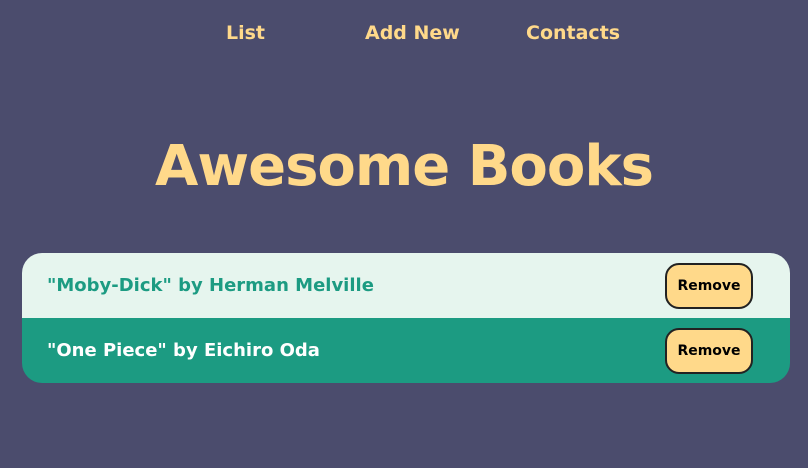 This screenshot has width=808, height=468. What do you see at coordinates (210, 285) in the screenshot?
I see `book-title-author: "Moby-Dick" by Herman Melville` at bounding box center [210, 285].